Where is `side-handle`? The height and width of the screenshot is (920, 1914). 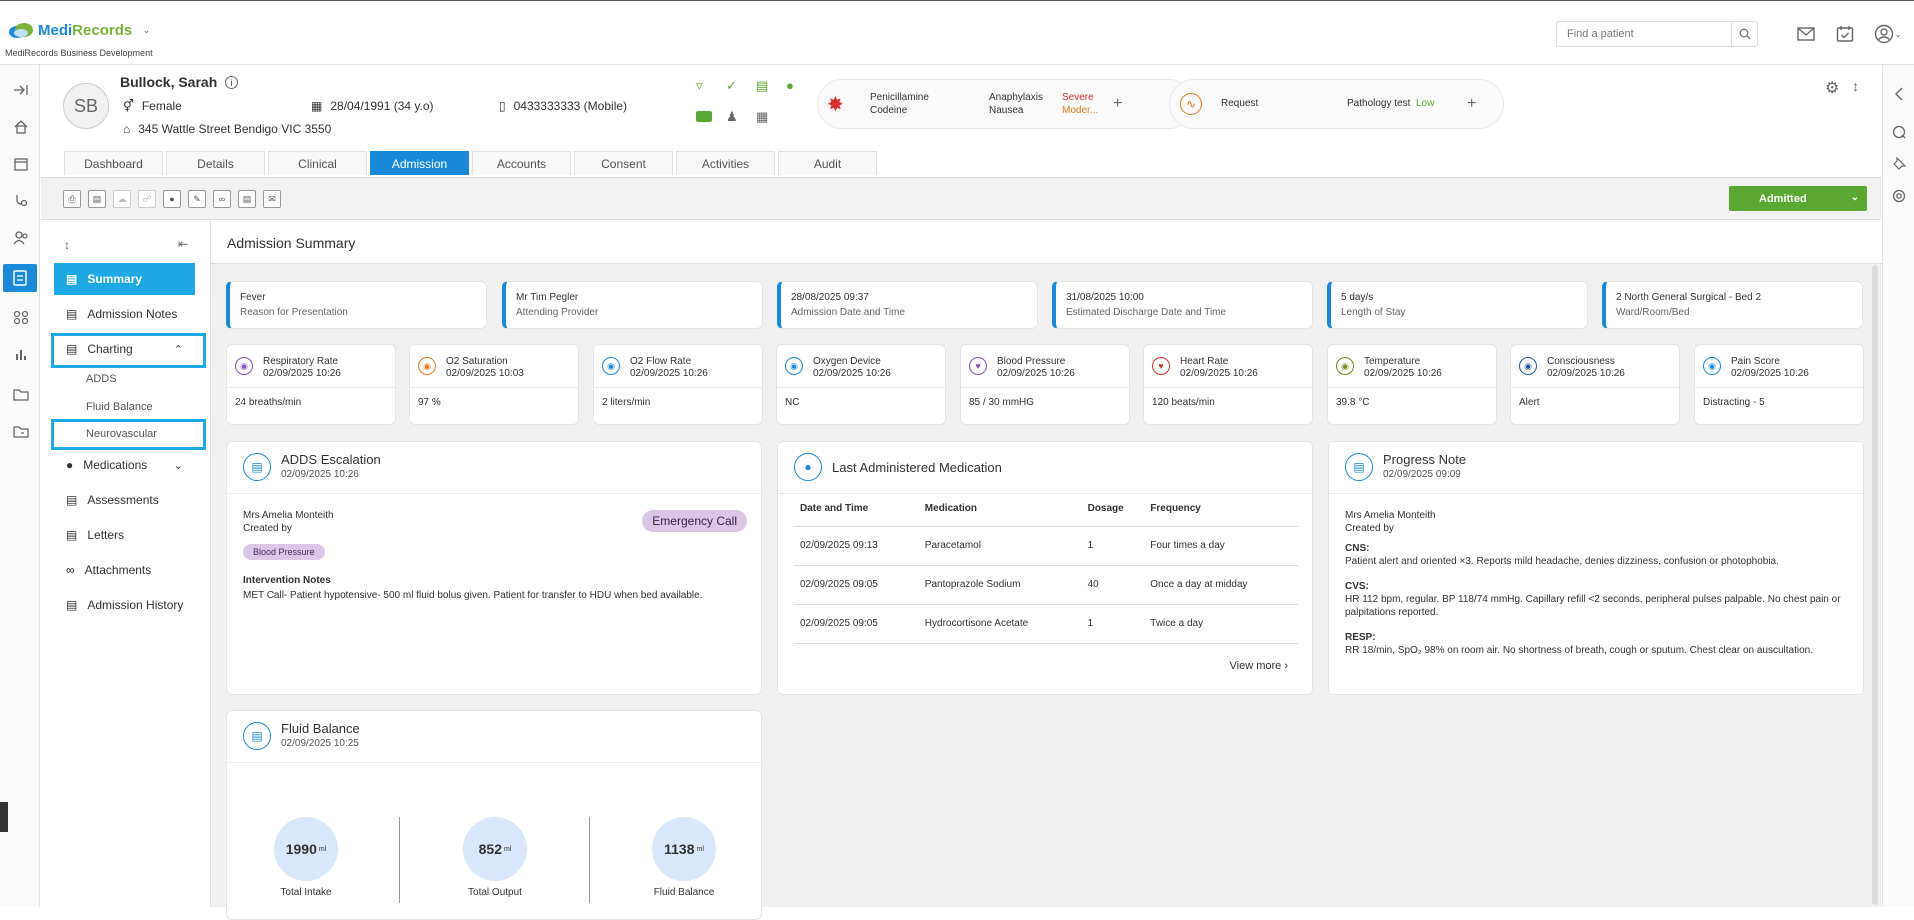 side-handle is located at coordinates (4, 817).